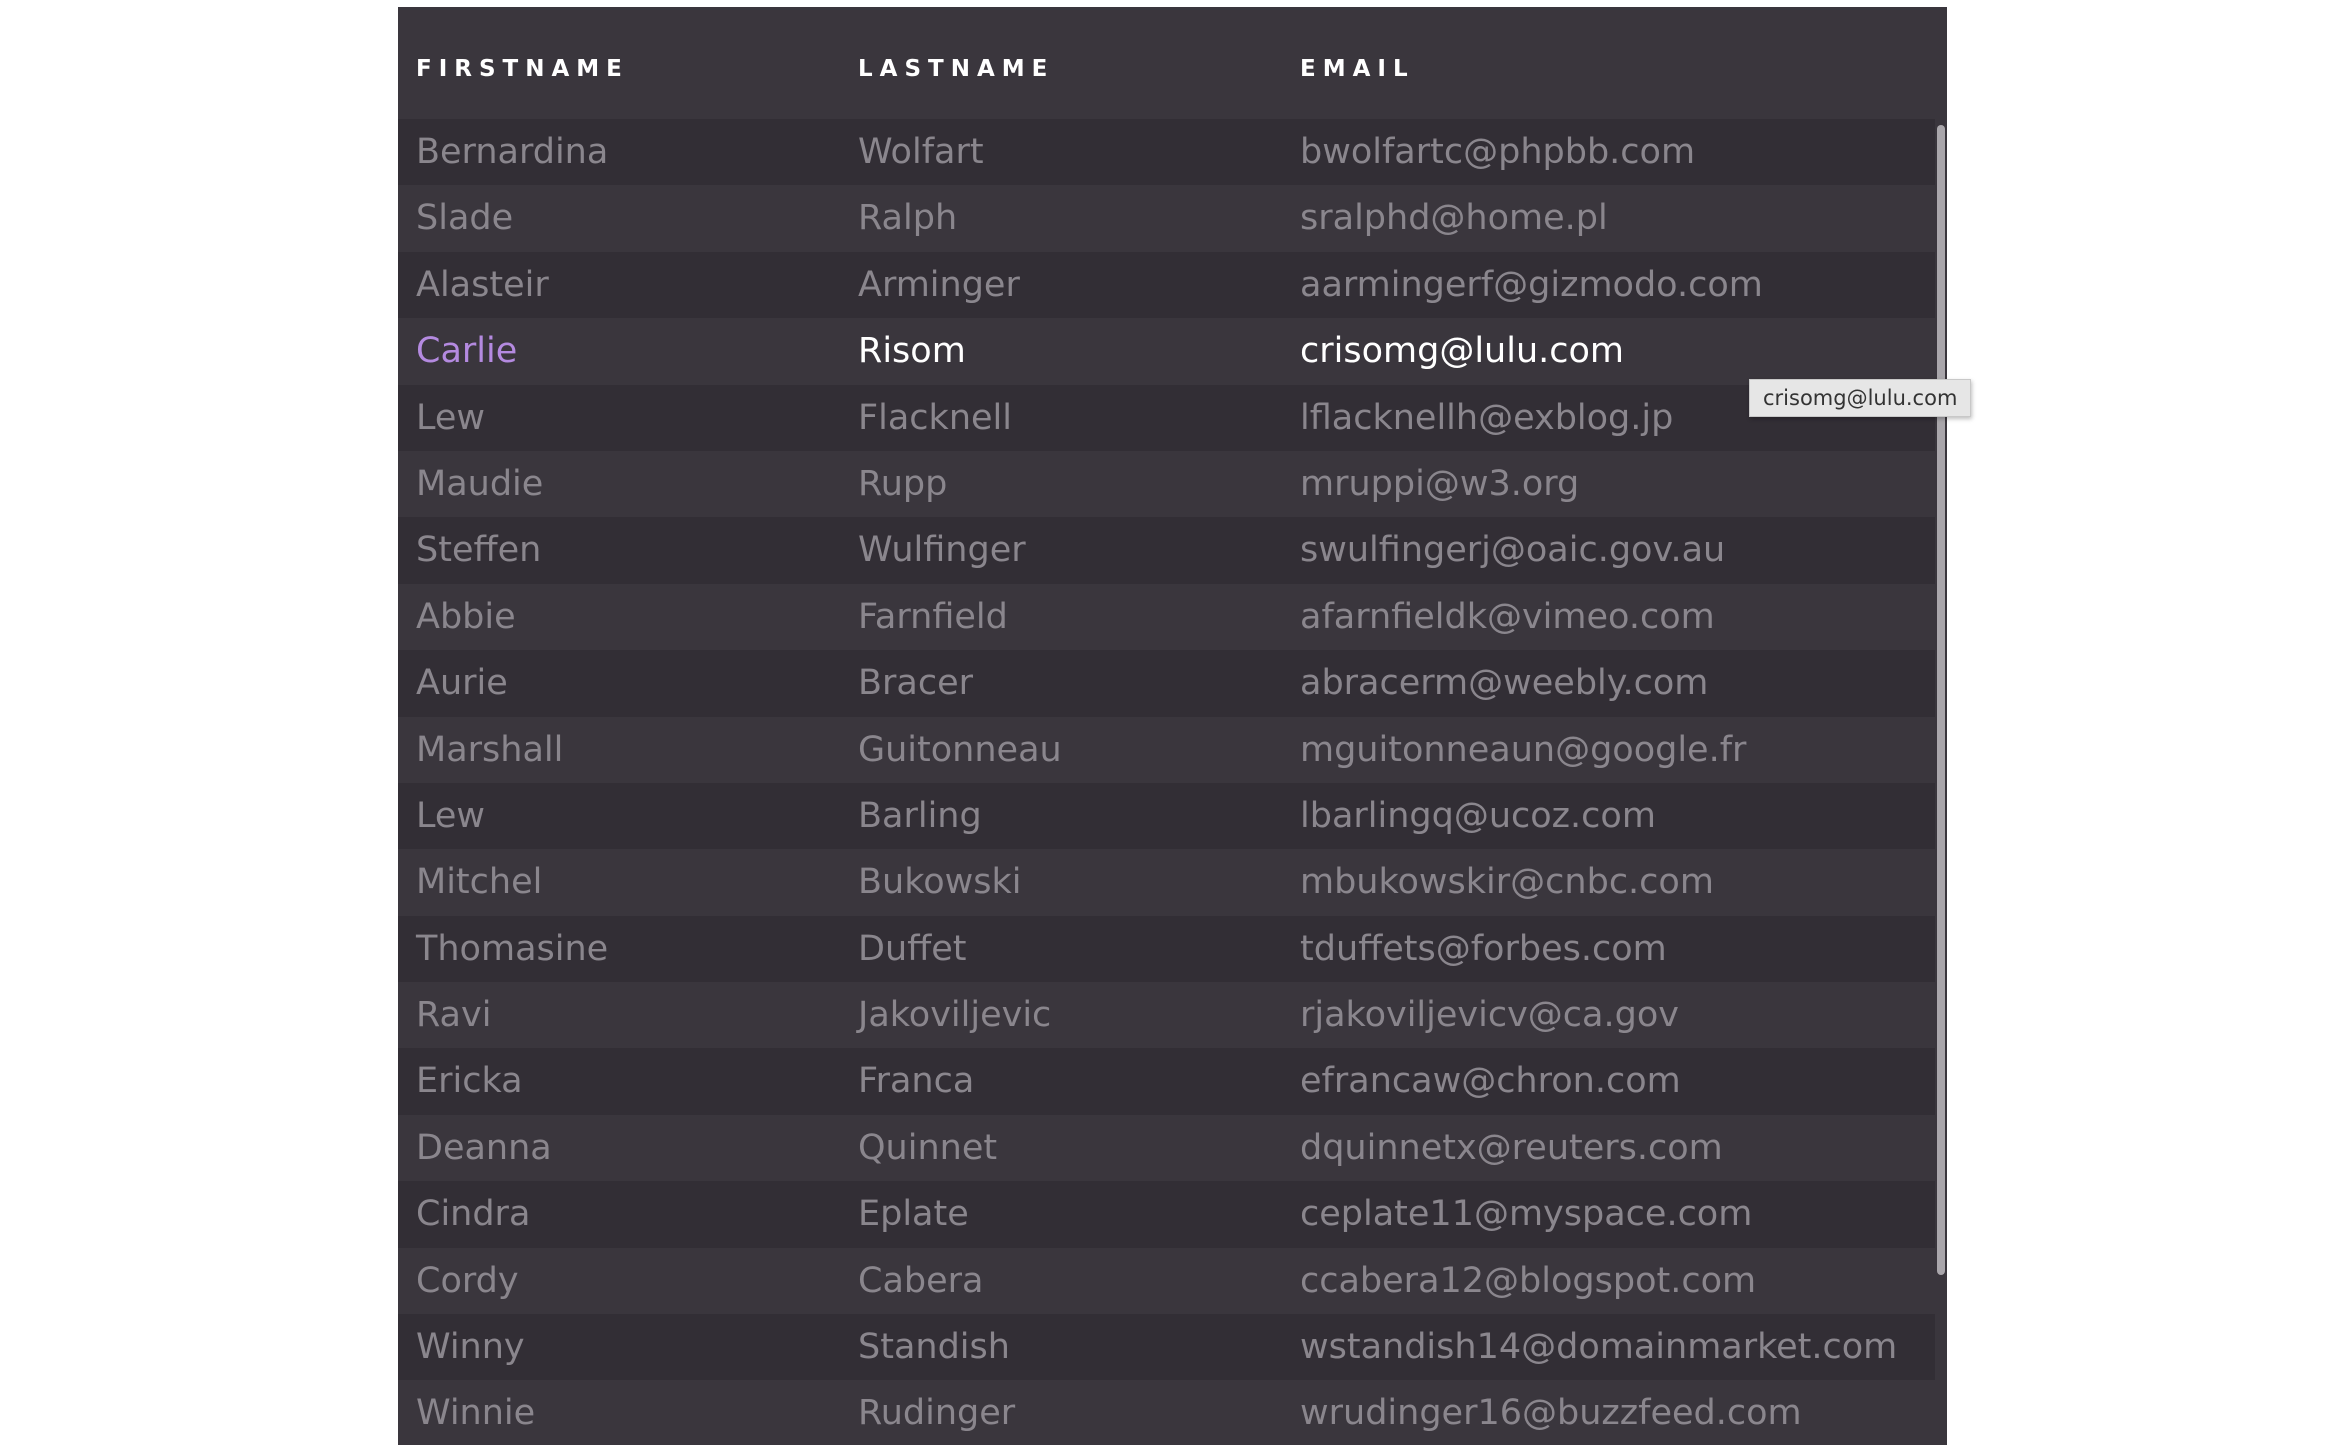 This screenshot has height=1452, width=2338. Describe the element at coordinates (1489, 1015) in the screenshot. I see `cell-email: rjakoviljevicv@ca.gov` at that location.